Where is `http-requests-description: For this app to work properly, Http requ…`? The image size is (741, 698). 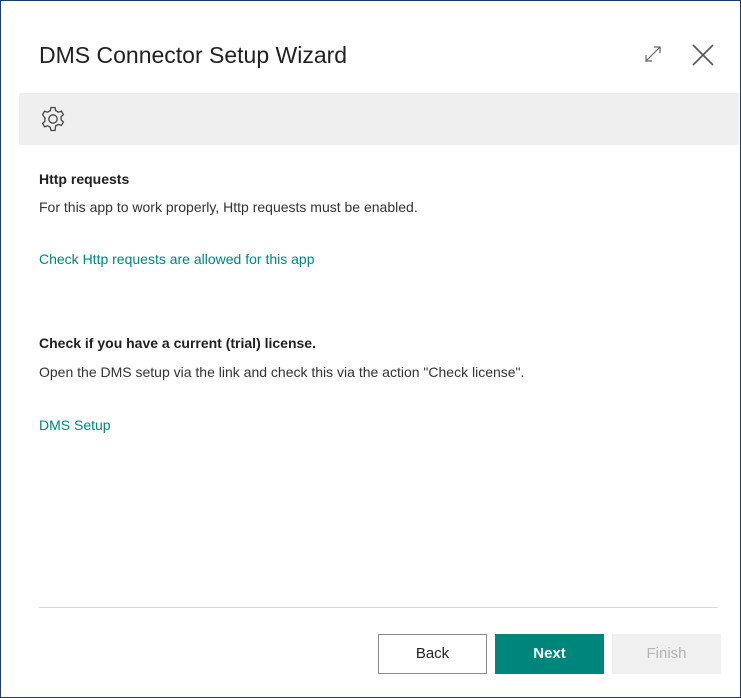 http-requests-description: For this app to work properly, Http requ… is located at coordinates (228, 207).